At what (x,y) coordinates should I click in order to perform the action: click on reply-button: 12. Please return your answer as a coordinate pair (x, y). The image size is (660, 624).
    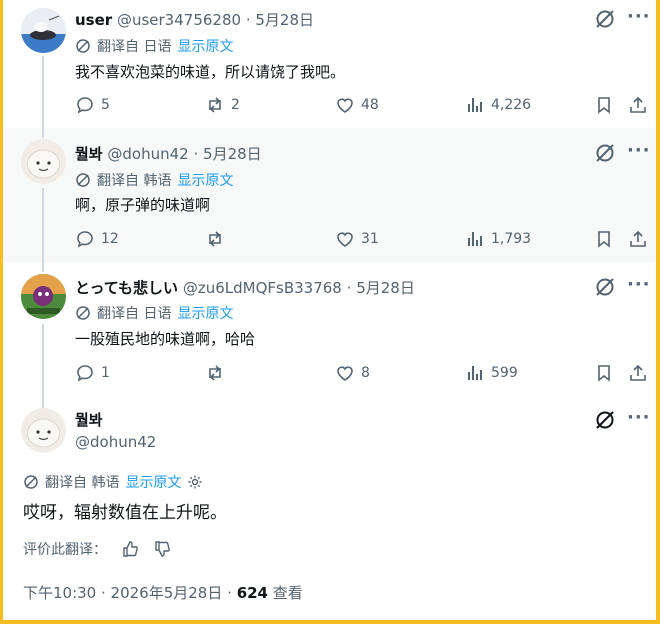
    Looking at the image, I should click on (97, 239).